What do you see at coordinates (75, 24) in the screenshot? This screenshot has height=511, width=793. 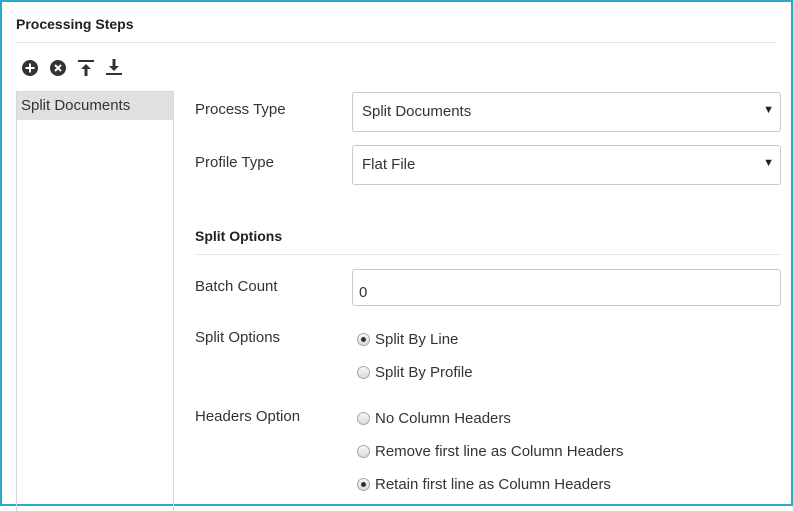 I see `section-title: Processing Steps` at bounding box center [75, 24].